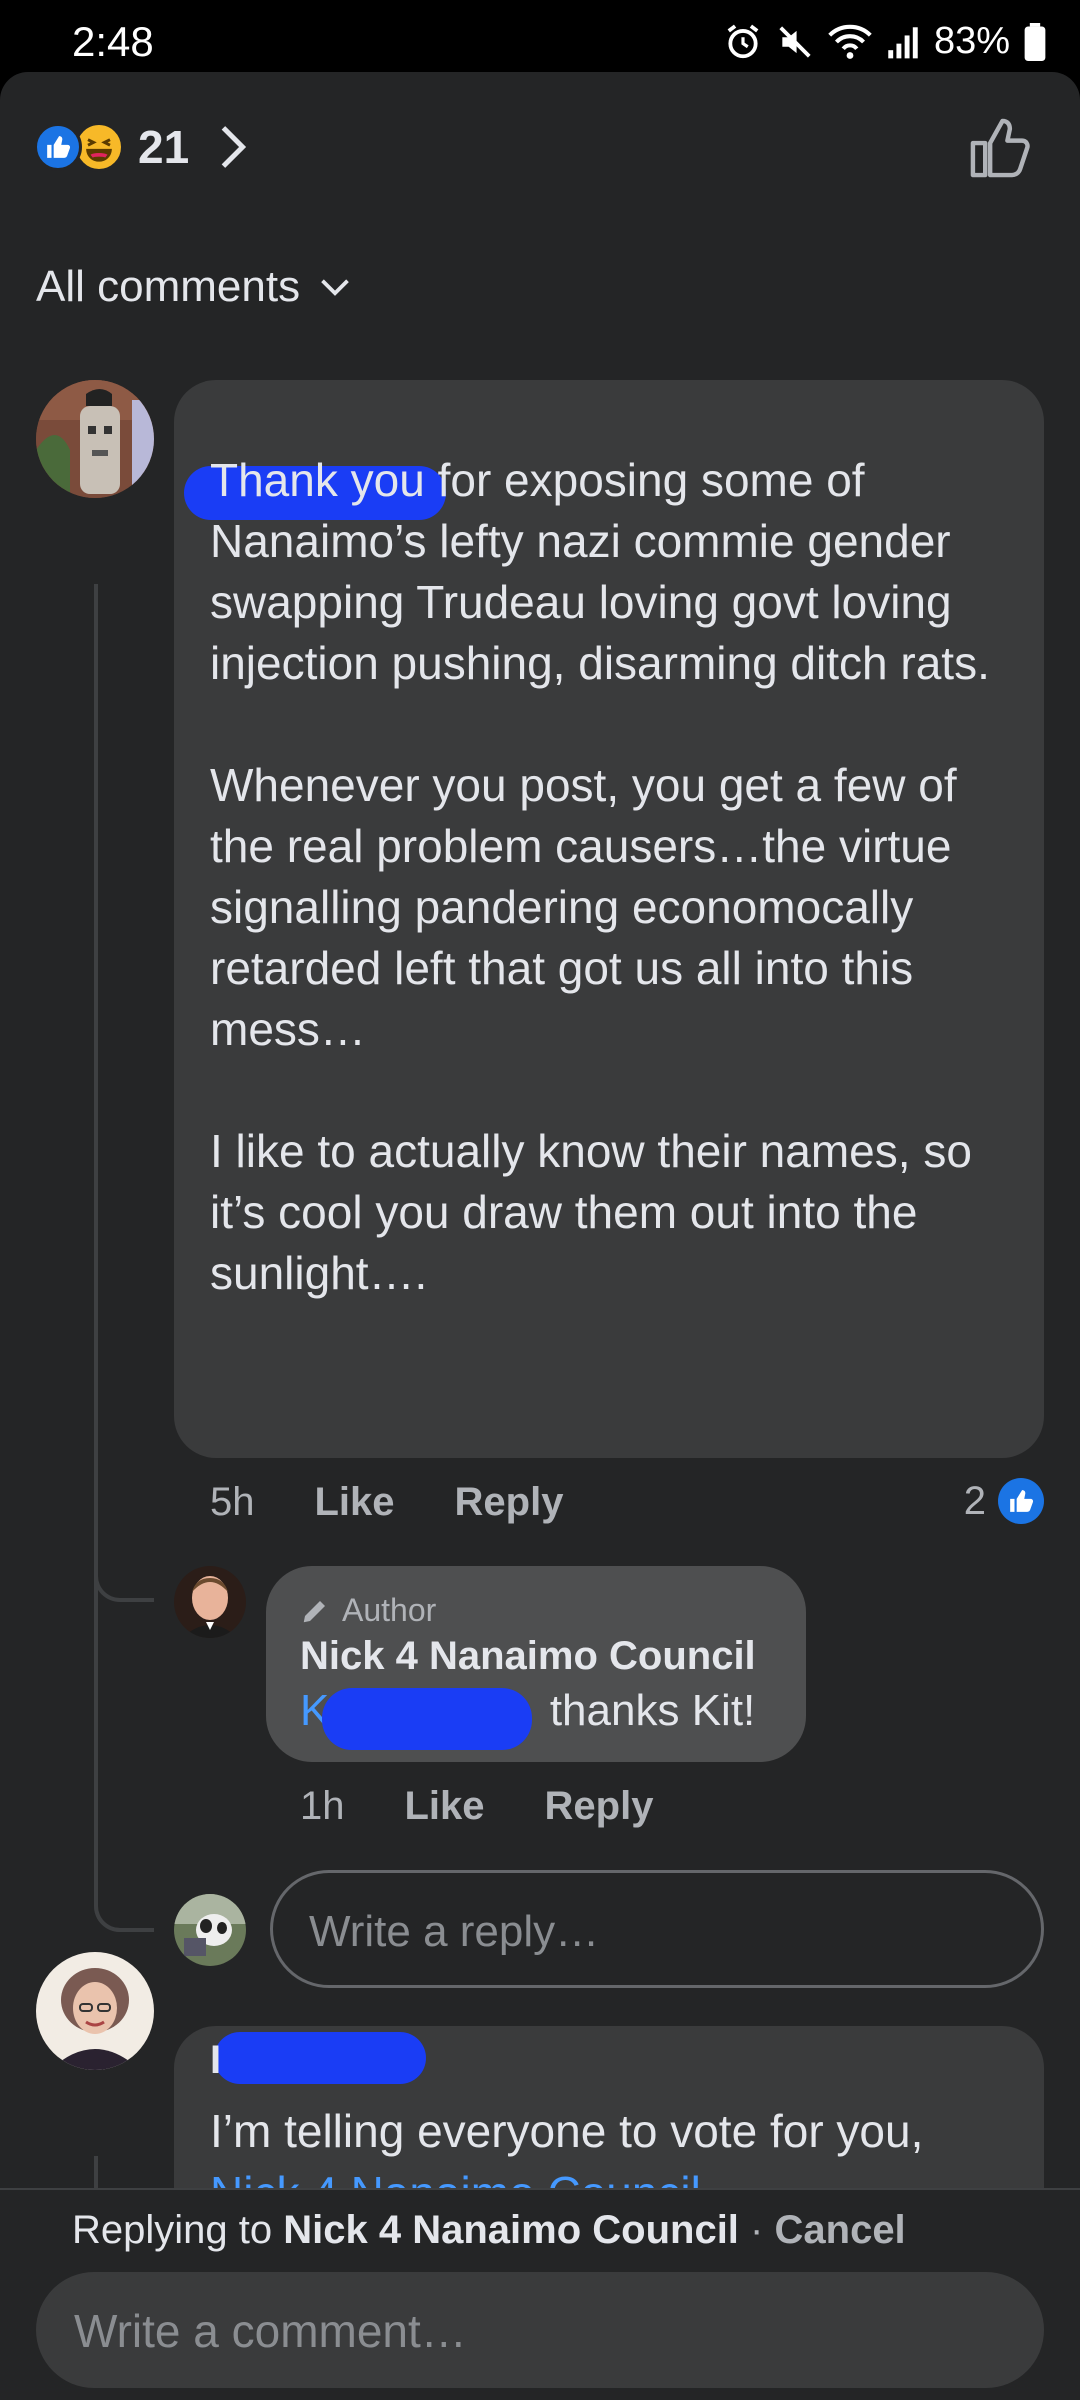  I want to click on reply-timestamp: 1h, so click(322, 1806).